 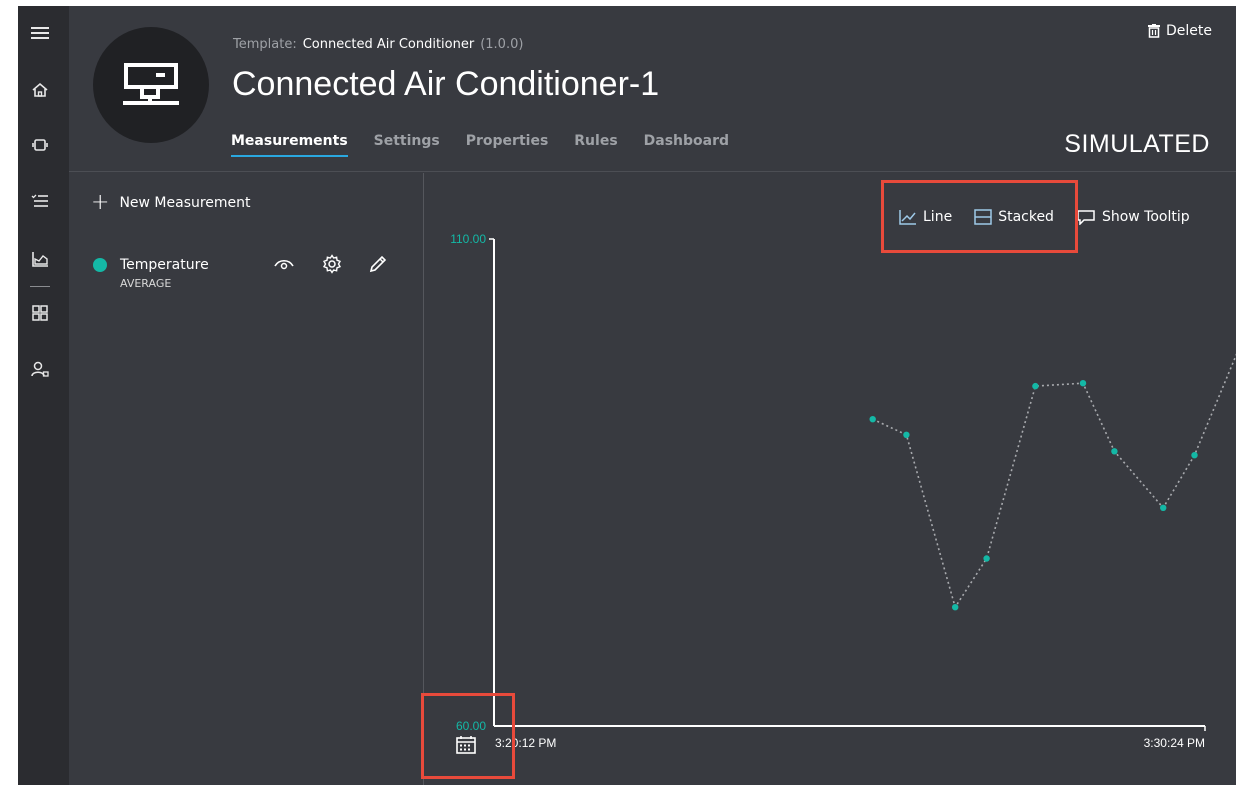 I want to click on show-tooltip-button: Show Tooltip, so click(x=1133, y=217).